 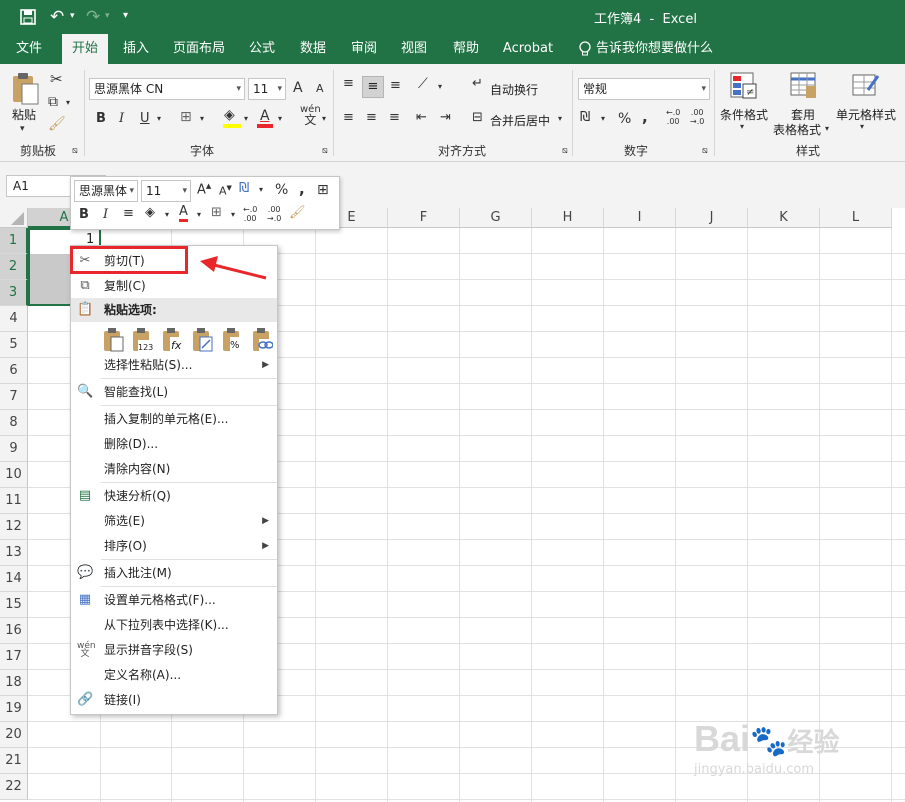 What do you see at coordinates (150, 212) in the screenshot?
I see `mini-fill-color-icon: ◈` at bounding box center [150, 212].